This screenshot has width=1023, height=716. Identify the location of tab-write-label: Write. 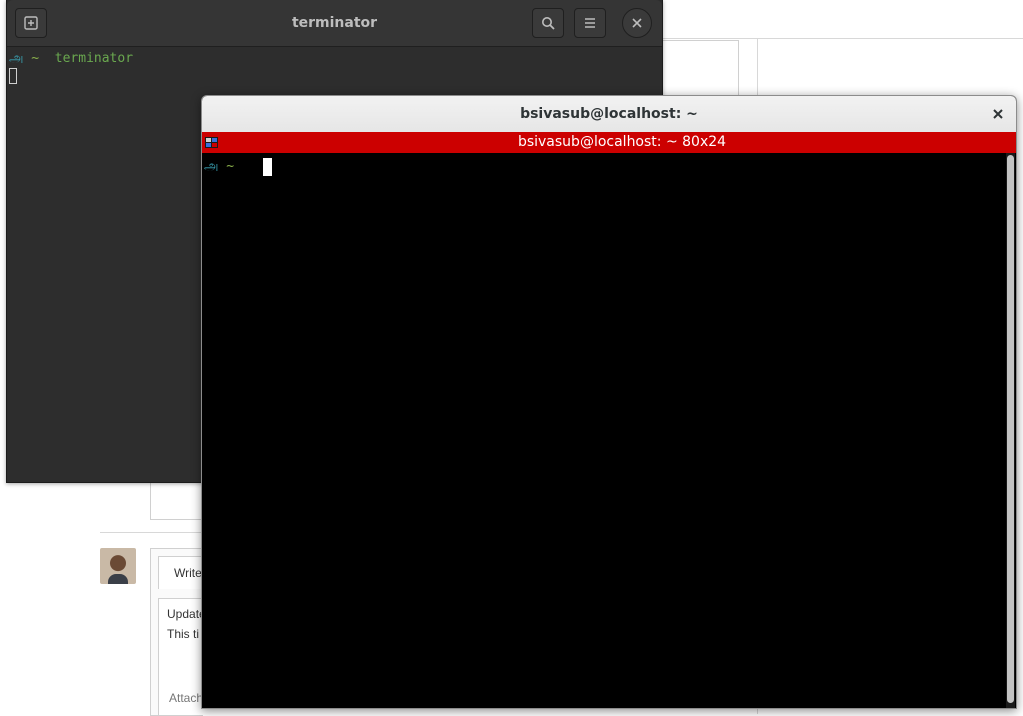
(188, 573).